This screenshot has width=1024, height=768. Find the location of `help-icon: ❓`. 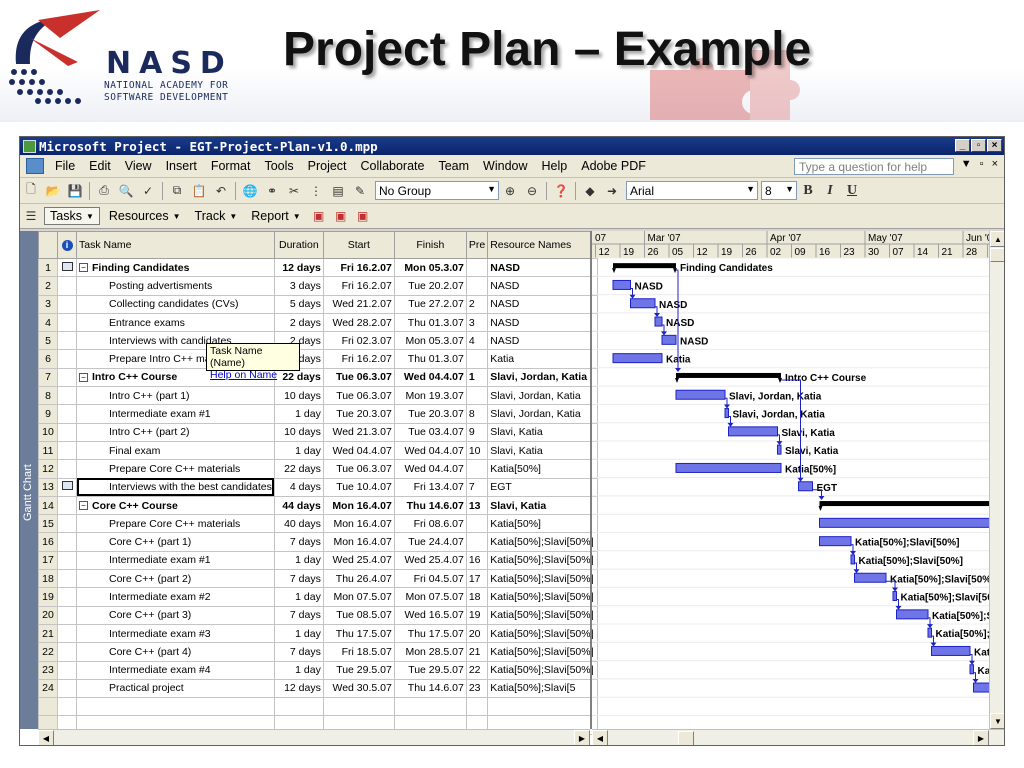

help-icon: ❓ is located at coordinates (561, 190).